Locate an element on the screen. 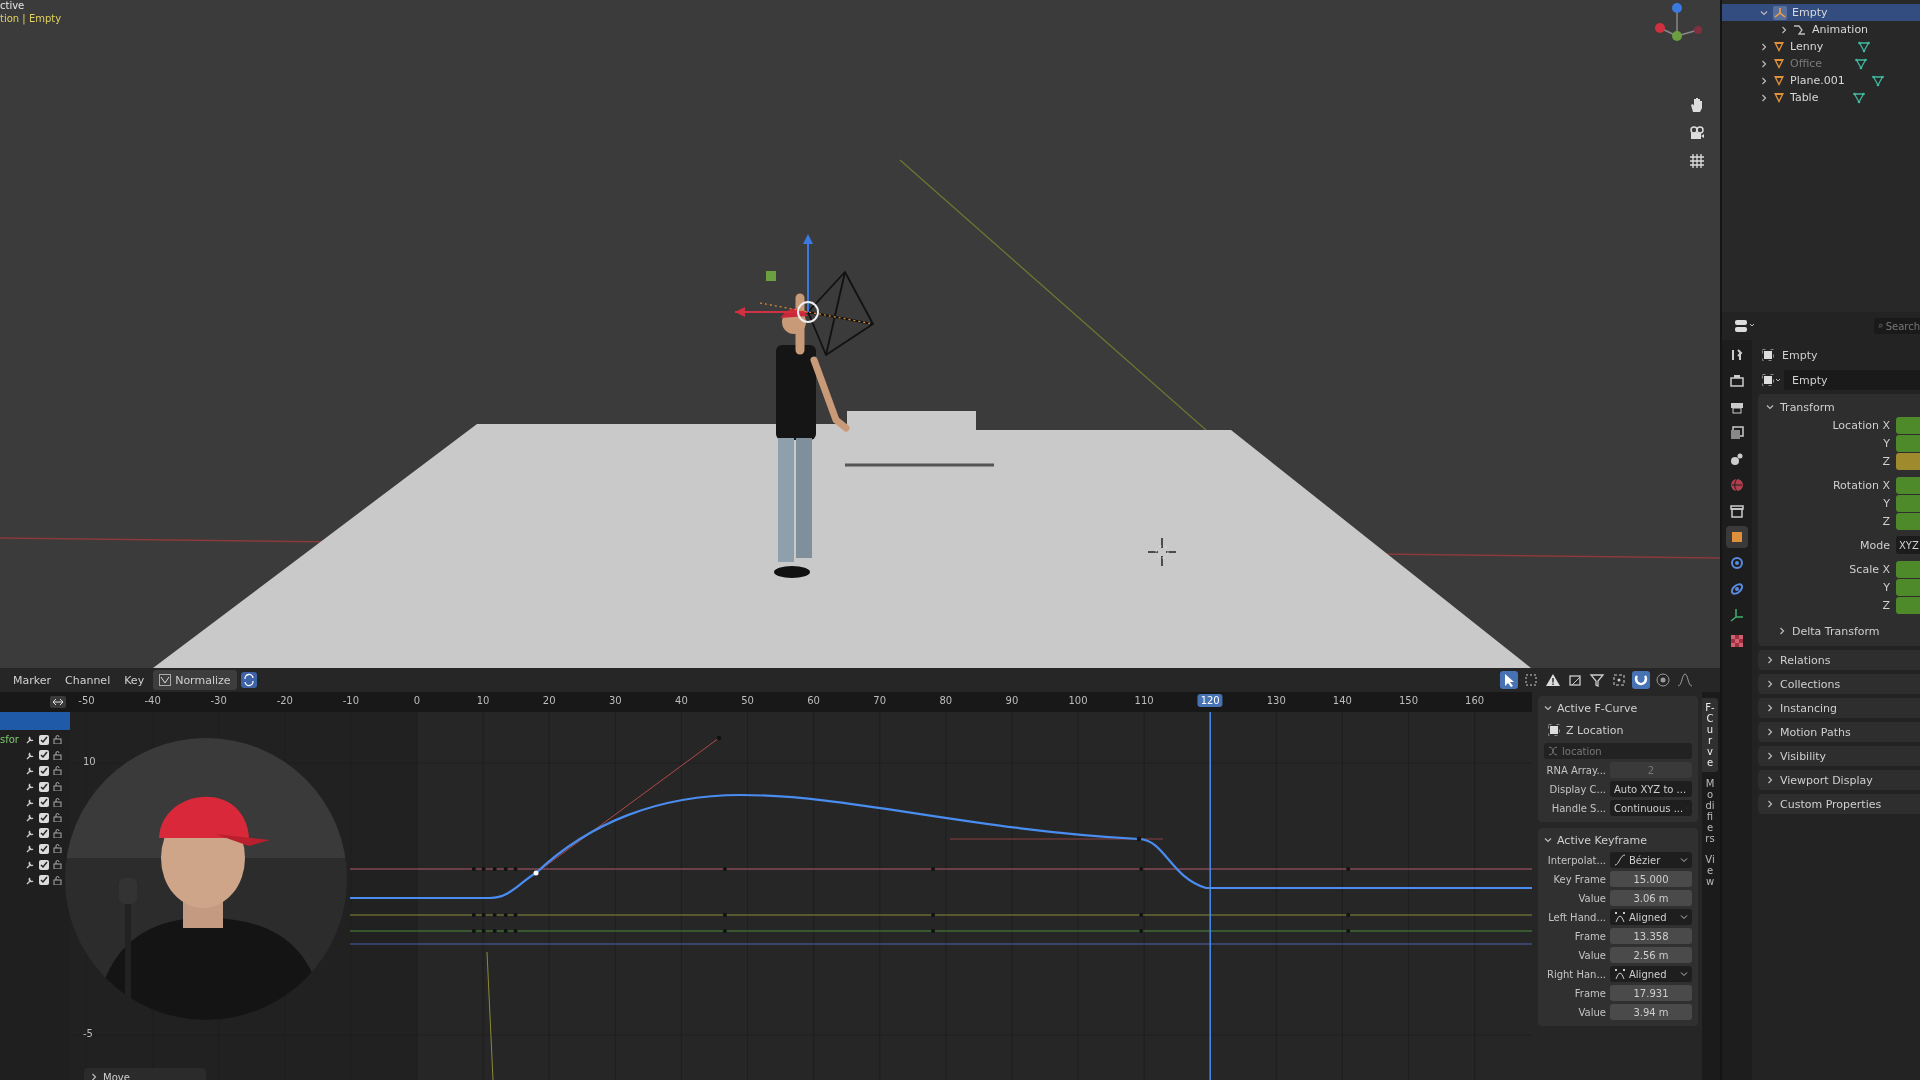 The image size is (1920, 1080). normalize-button: Normalize is located at coordinates (195, 680).